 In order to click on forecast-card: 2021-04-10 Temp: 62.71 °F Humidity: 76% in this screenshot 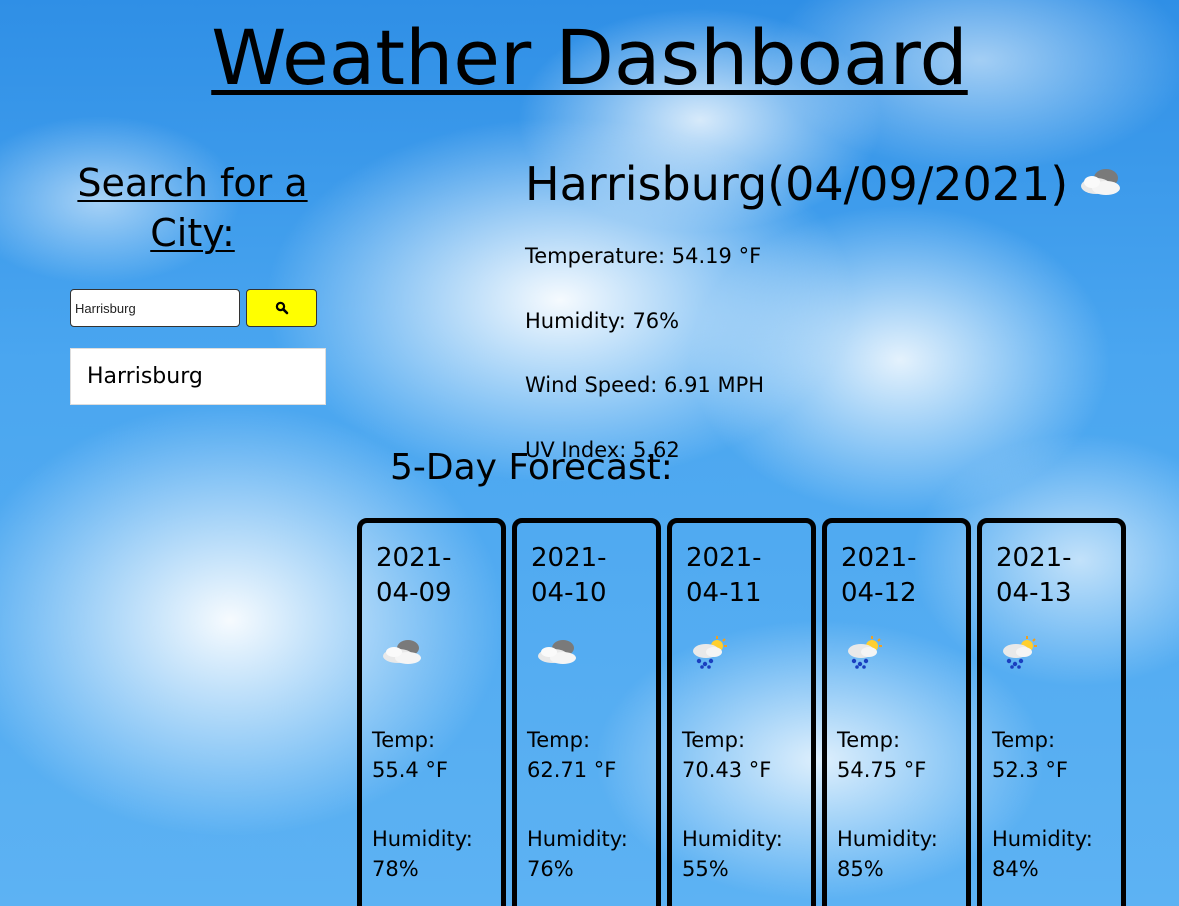, I will do `click(586, 712)`.